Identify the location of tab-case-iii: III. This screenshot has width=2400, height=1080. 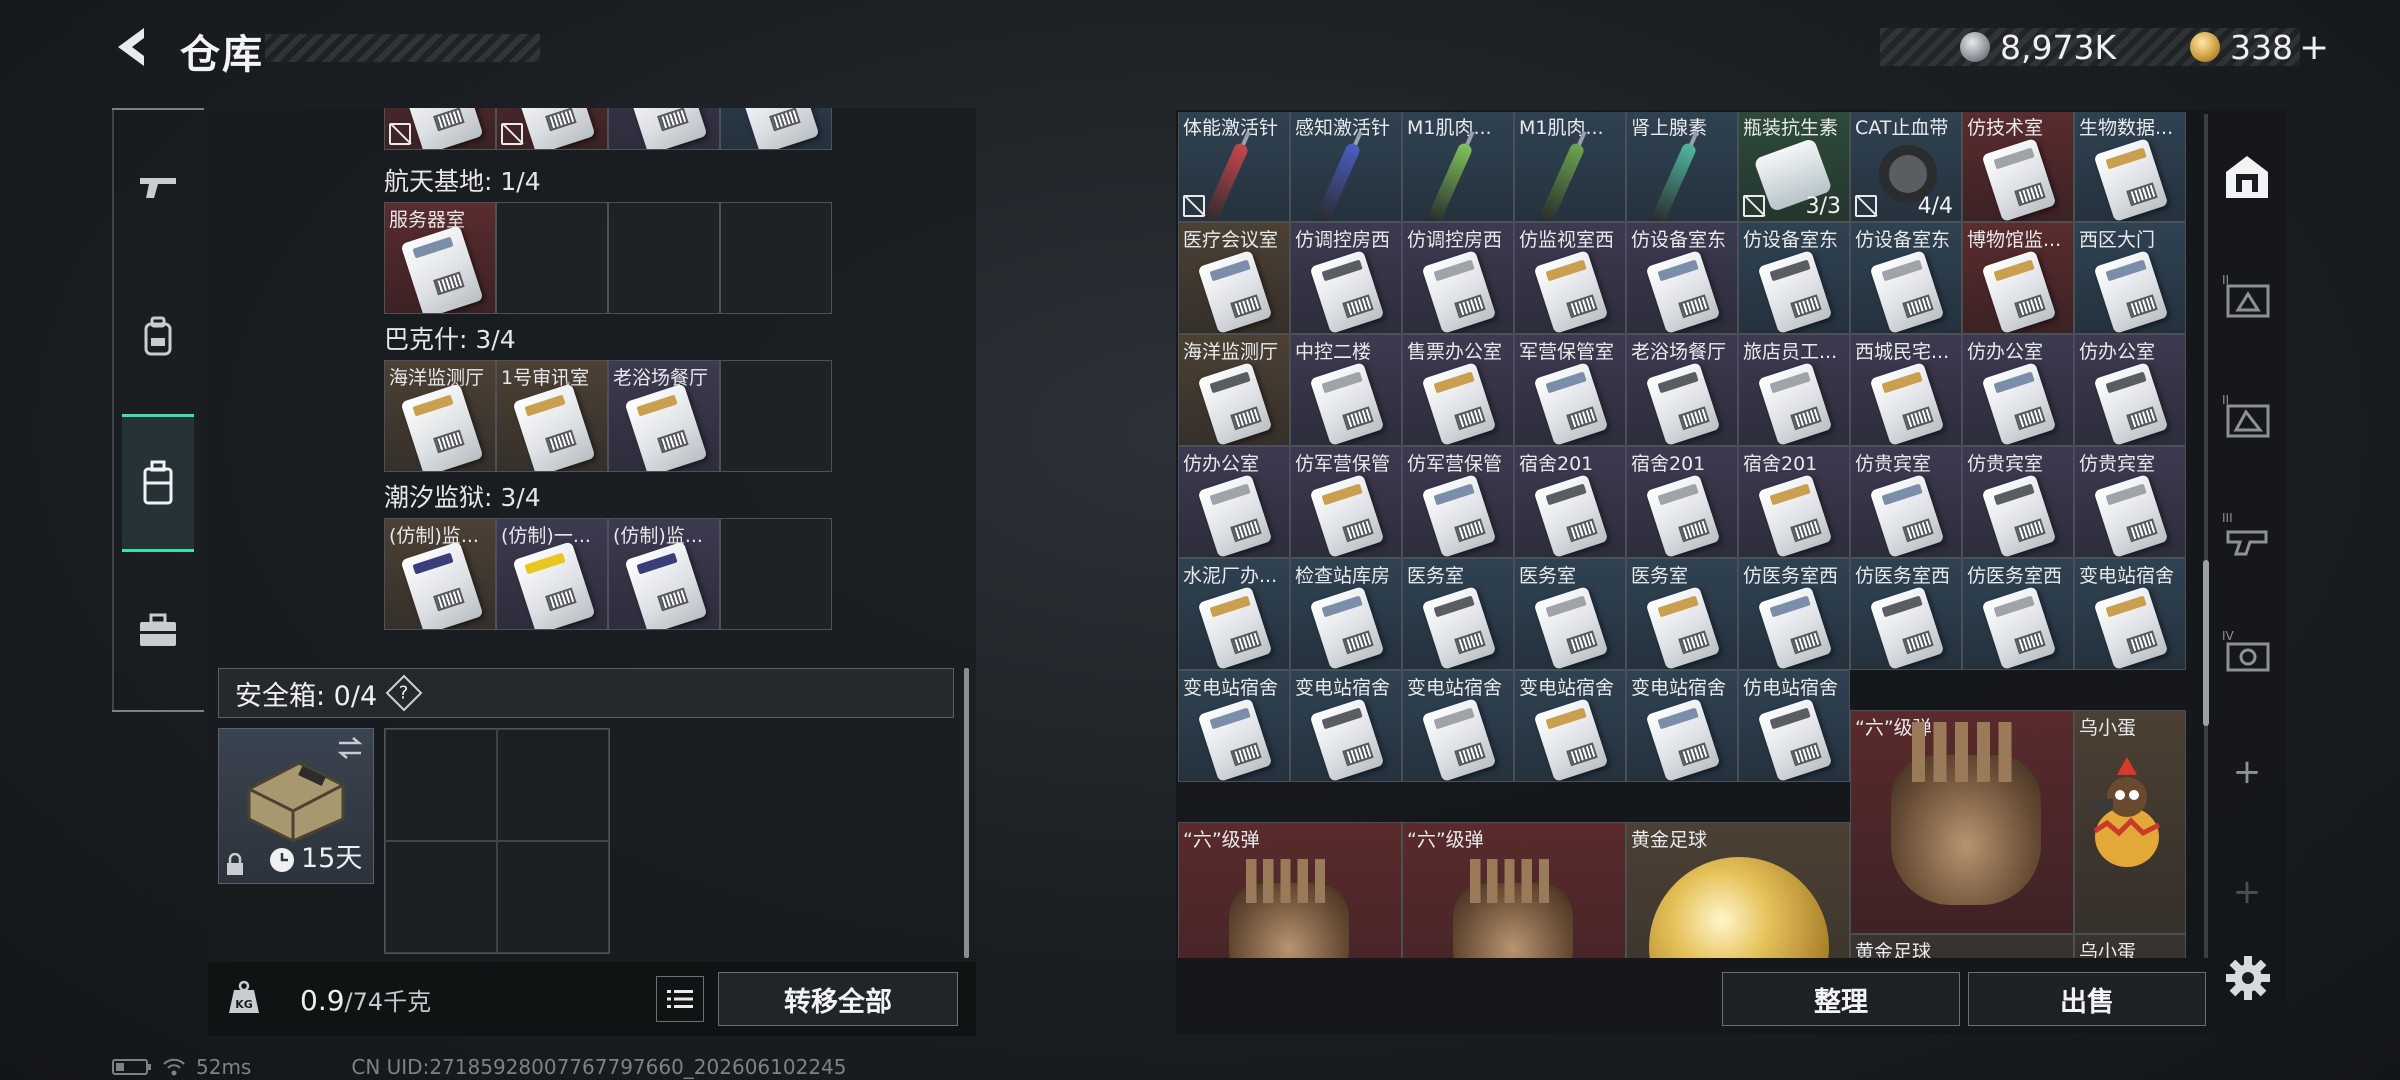
(2247, 535).